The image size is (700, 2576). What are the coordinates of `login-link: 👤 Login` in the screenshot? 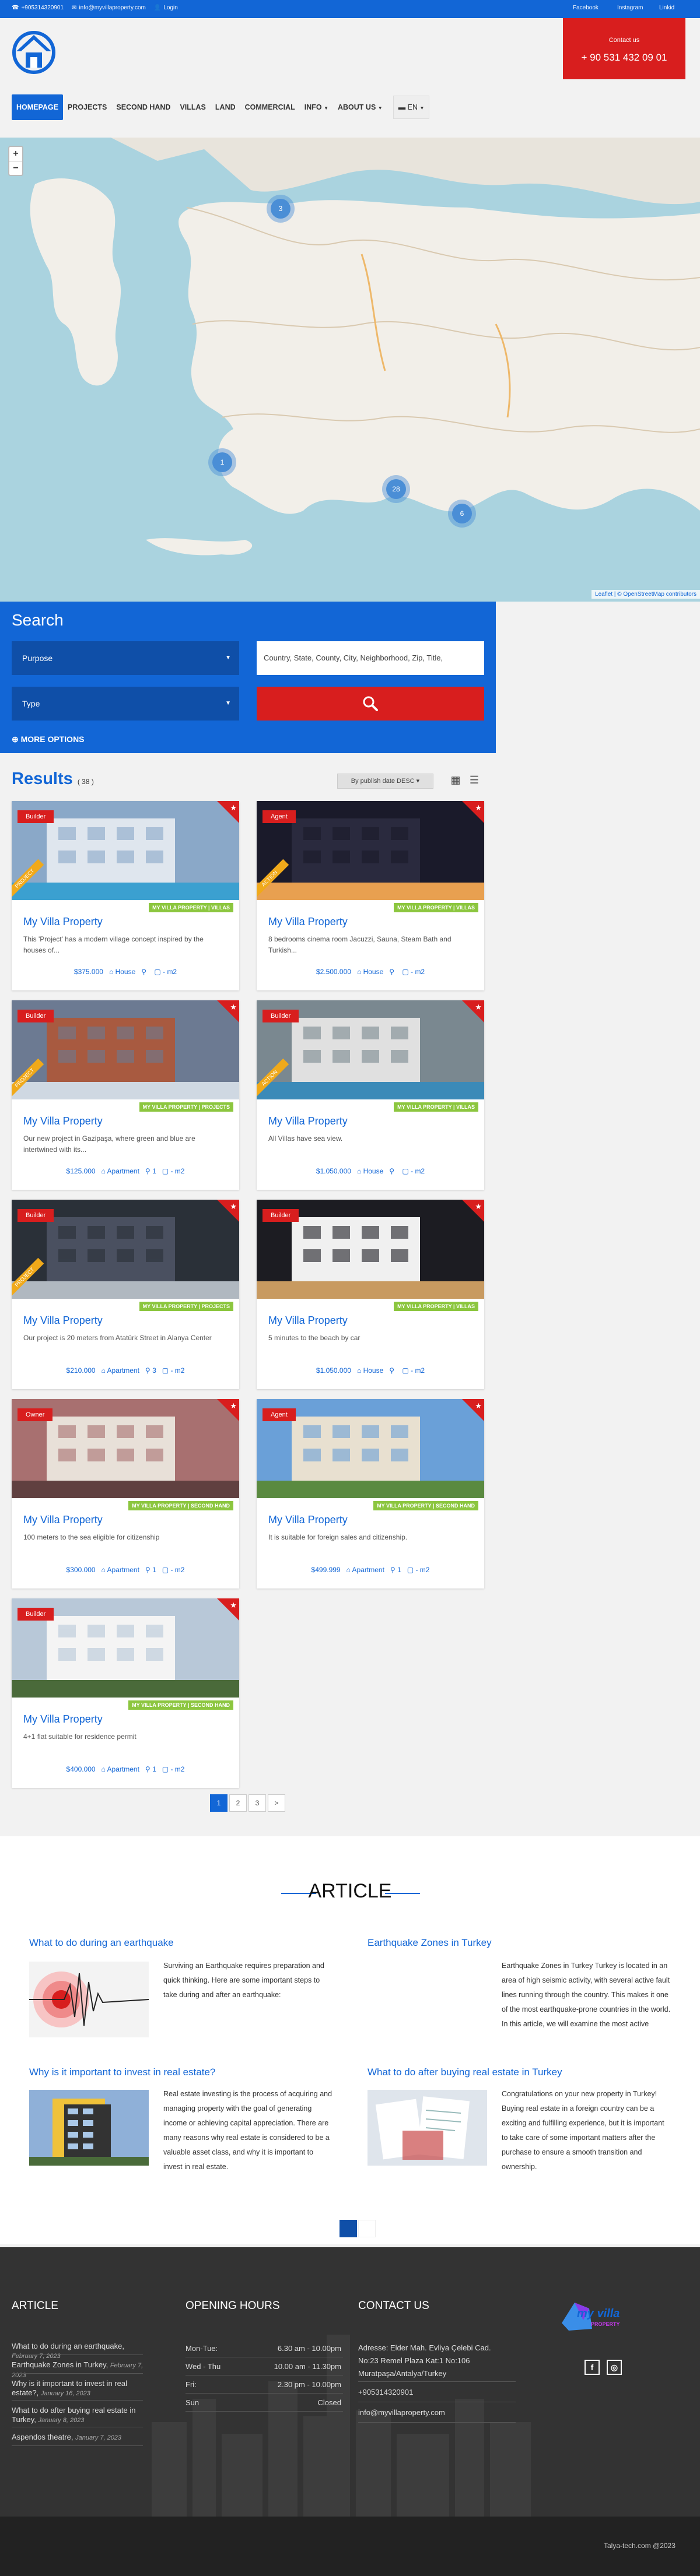 It's located at (166, 8).